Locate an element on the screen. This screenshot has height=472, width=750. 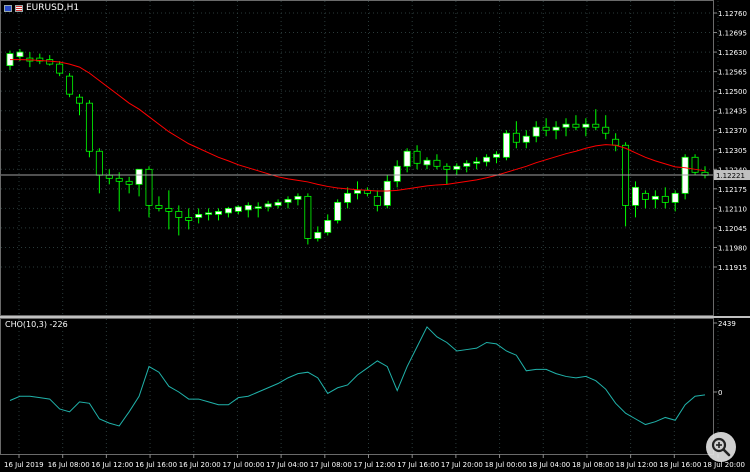
price-label: 1.12370 is located at coordinates (732, 131).